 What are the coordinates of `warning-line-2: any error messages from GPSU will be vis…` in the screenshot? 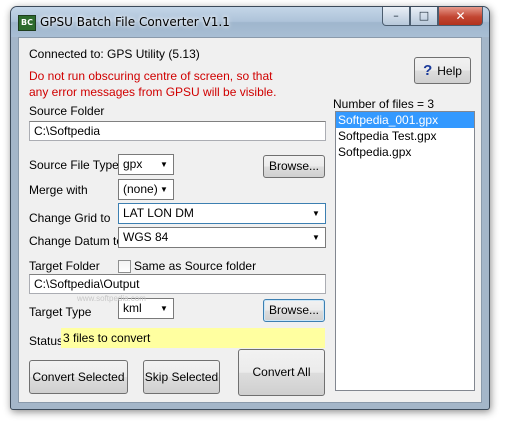 It's located at (153, 92).